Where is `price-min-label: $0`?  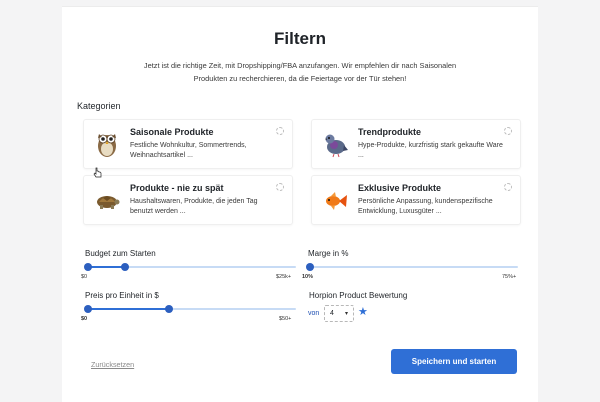
price-min-label: $0 is located at coordinates (84, 319).